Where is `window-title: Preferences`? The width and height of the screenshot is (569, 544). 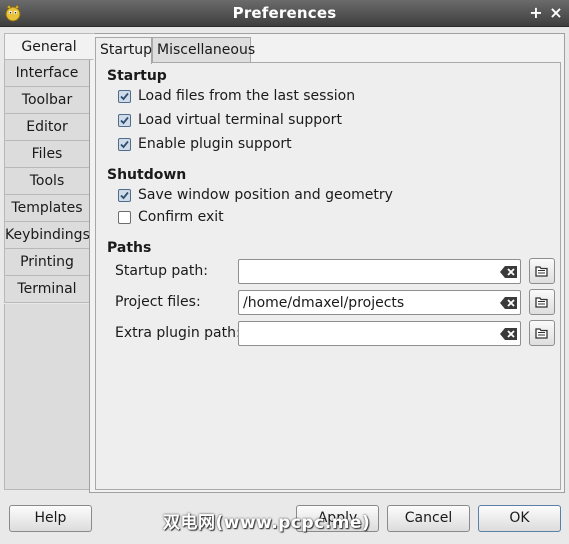
window-title: Preferences is located at coordinates (284, 13).